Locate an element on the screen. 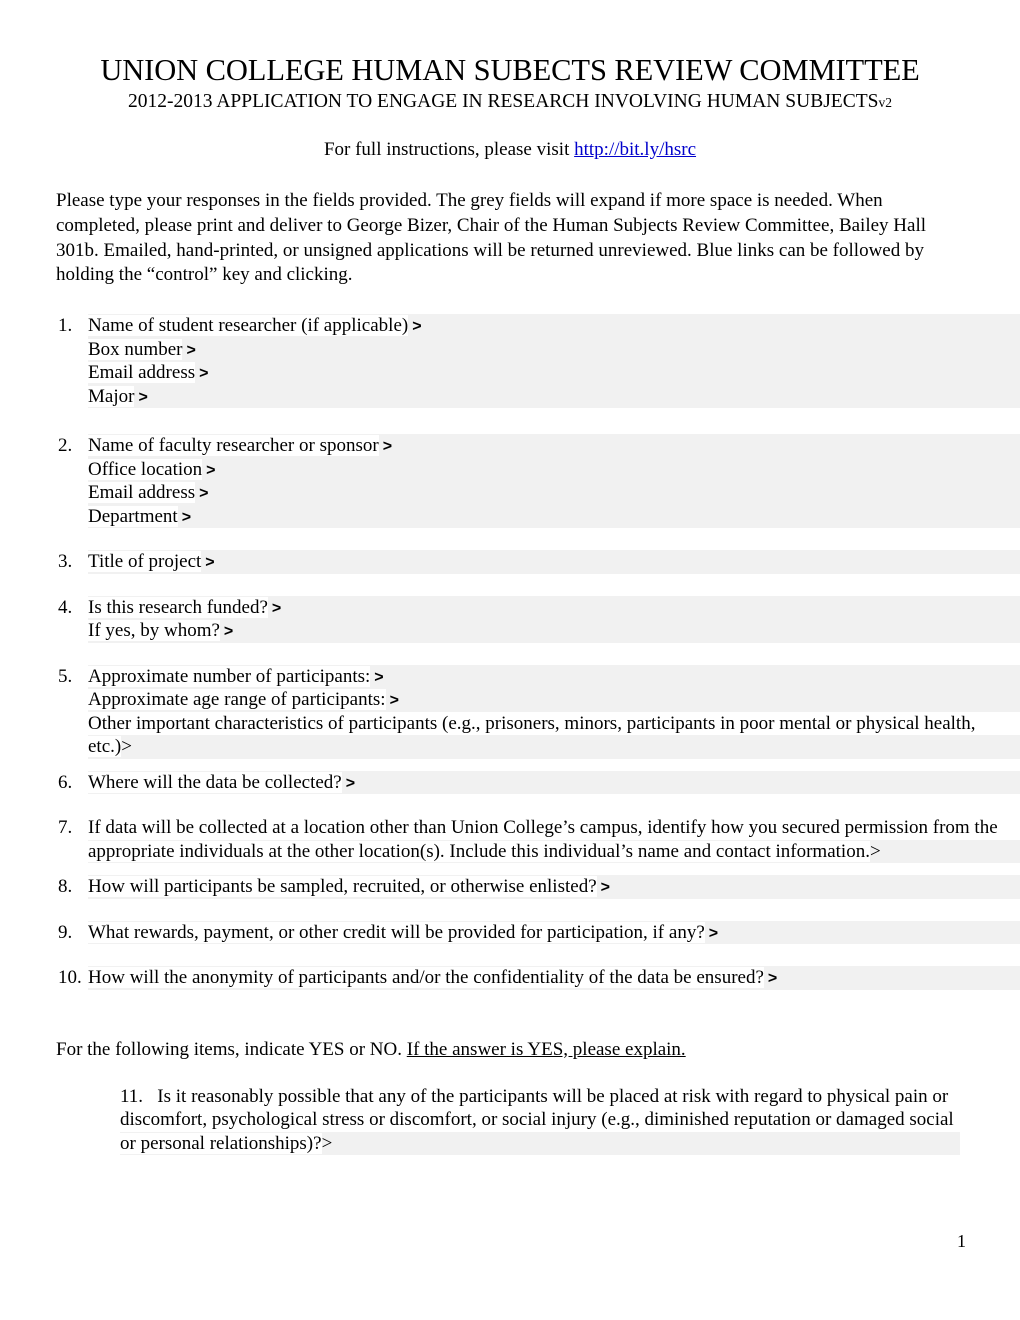 The height and width of the screenshot is (1320, 1020). form-field-row: Where will the data be collected? > is located at coordinates (554, 782).